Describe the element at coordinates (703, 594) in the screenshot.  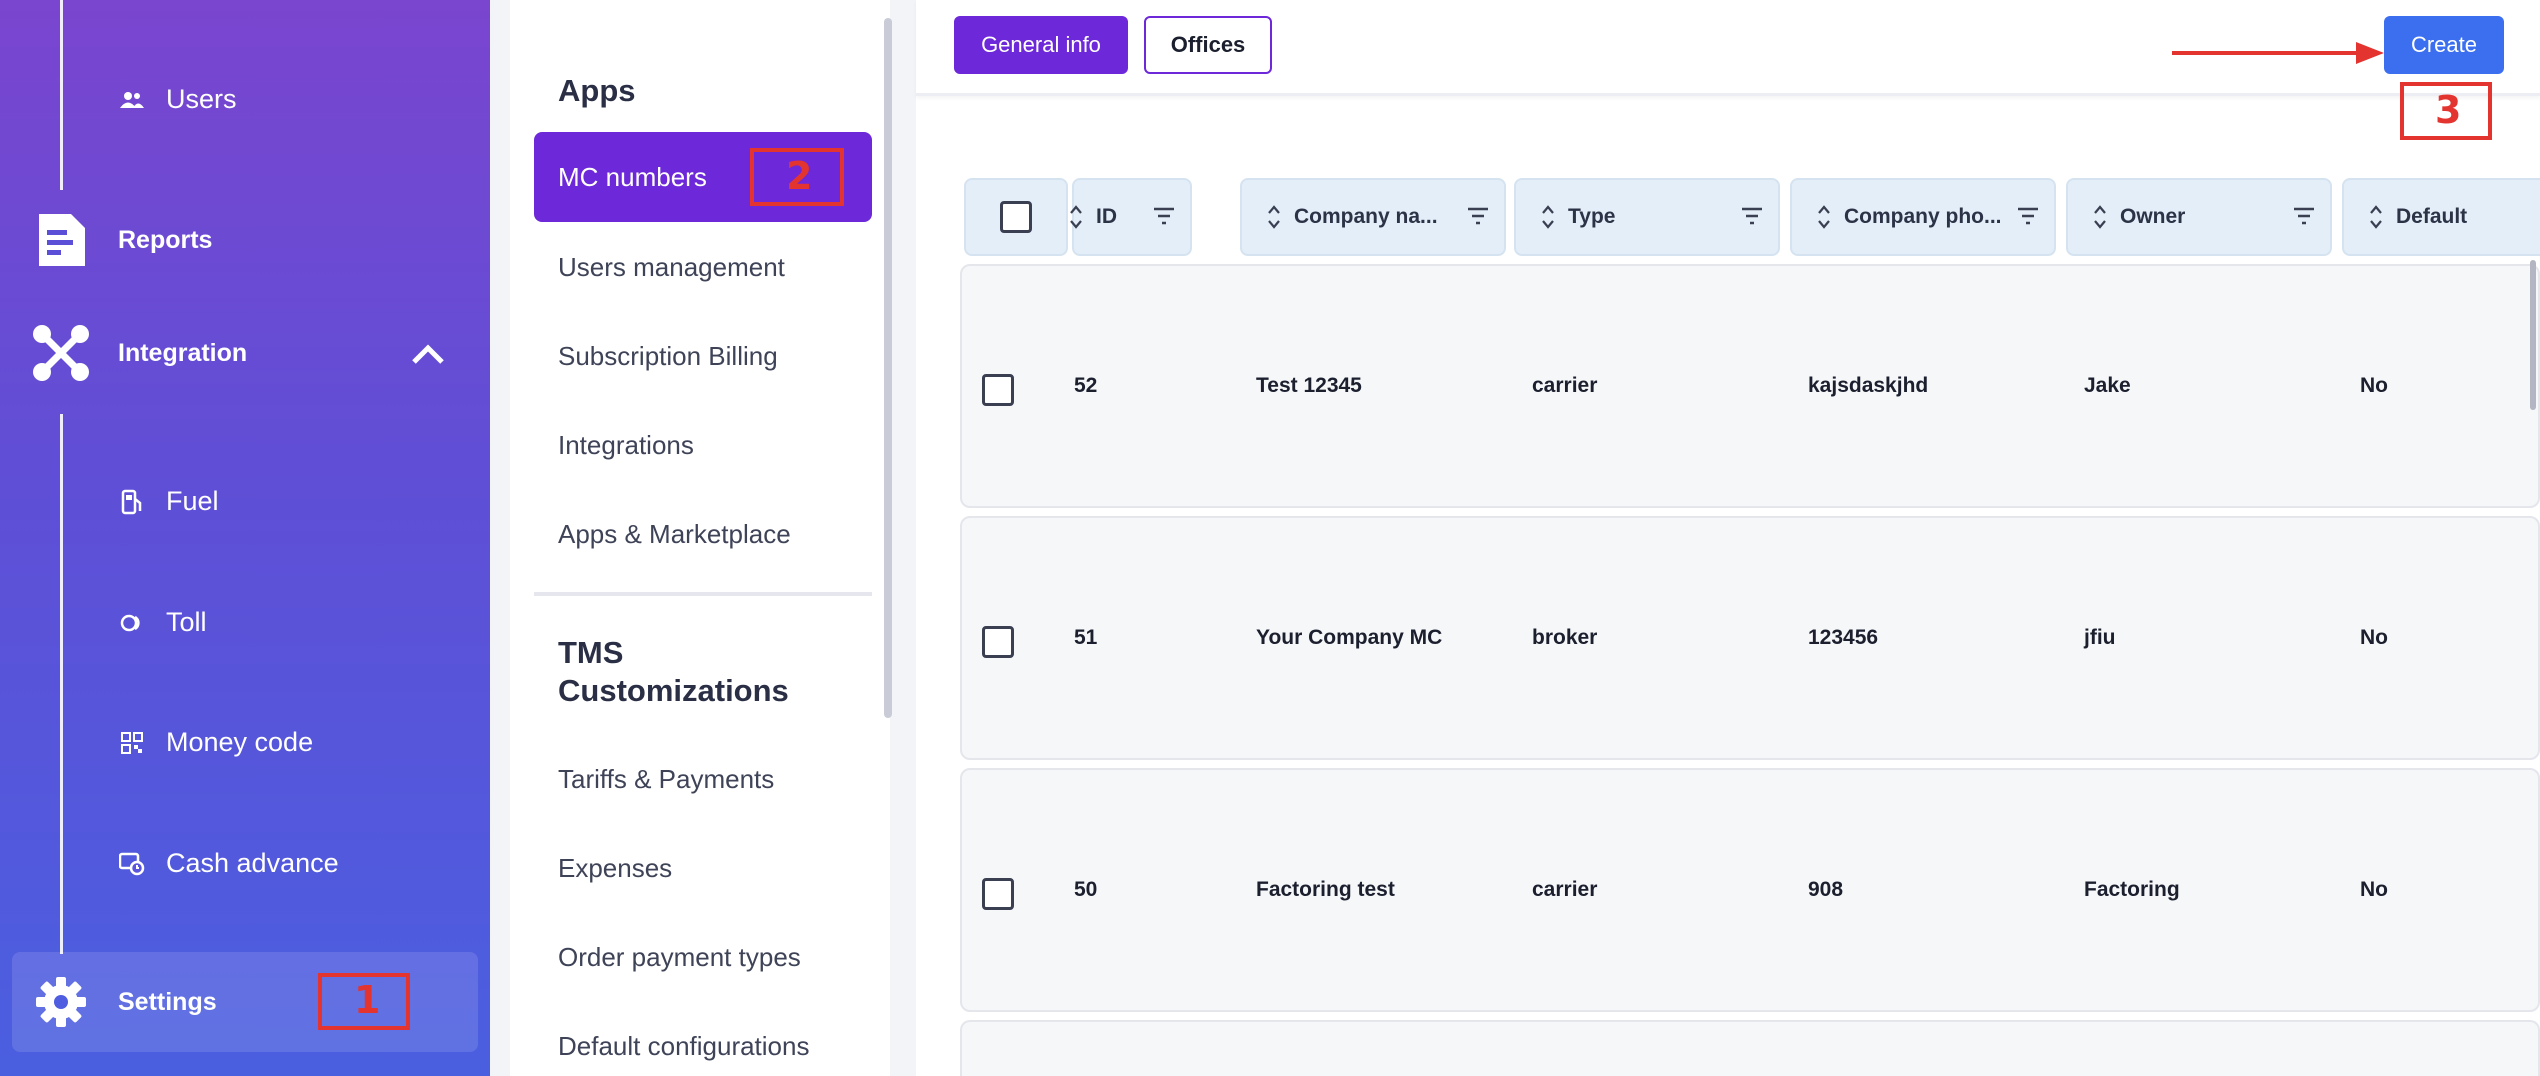
I see `submenu-divider` at that location.